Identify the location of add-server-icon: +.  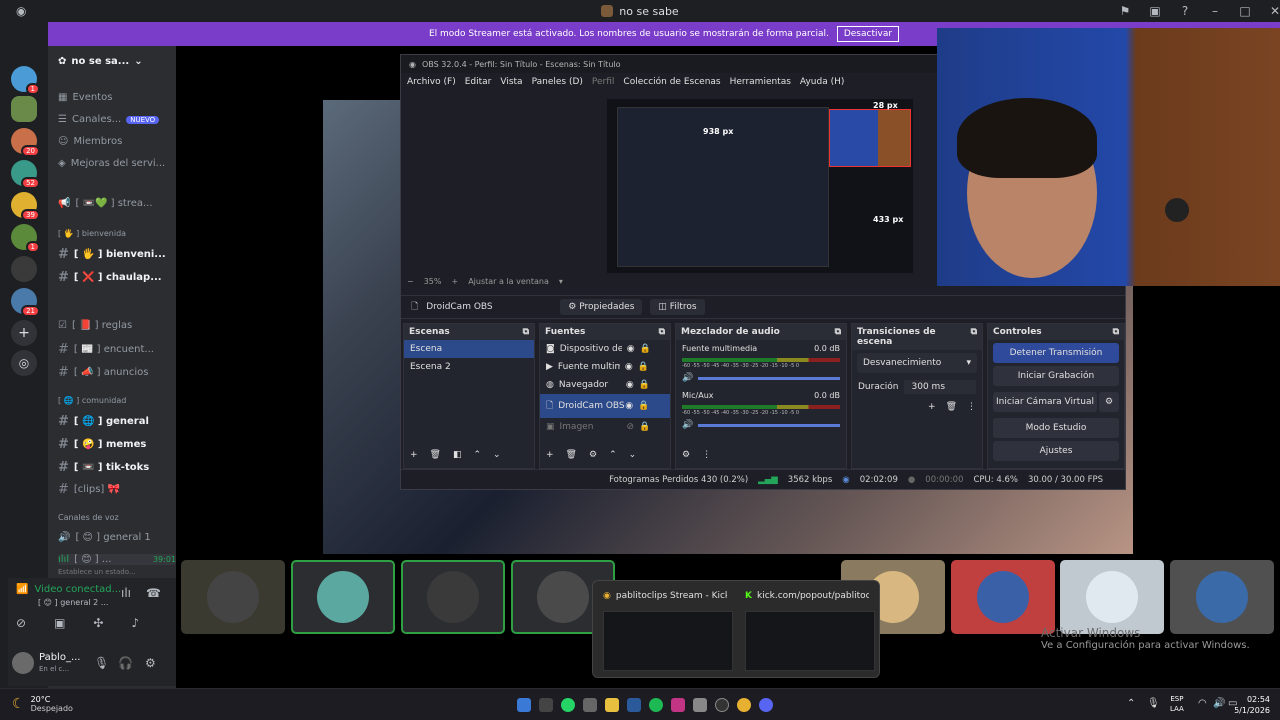
(24, 333).